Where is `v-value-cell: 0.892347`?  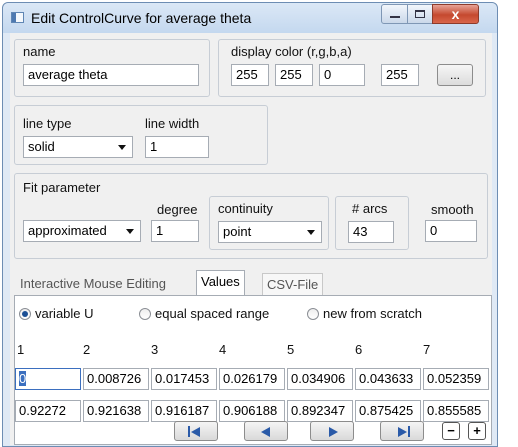 v-value-cell: 0.892347 is located at coordinates (320, 411).